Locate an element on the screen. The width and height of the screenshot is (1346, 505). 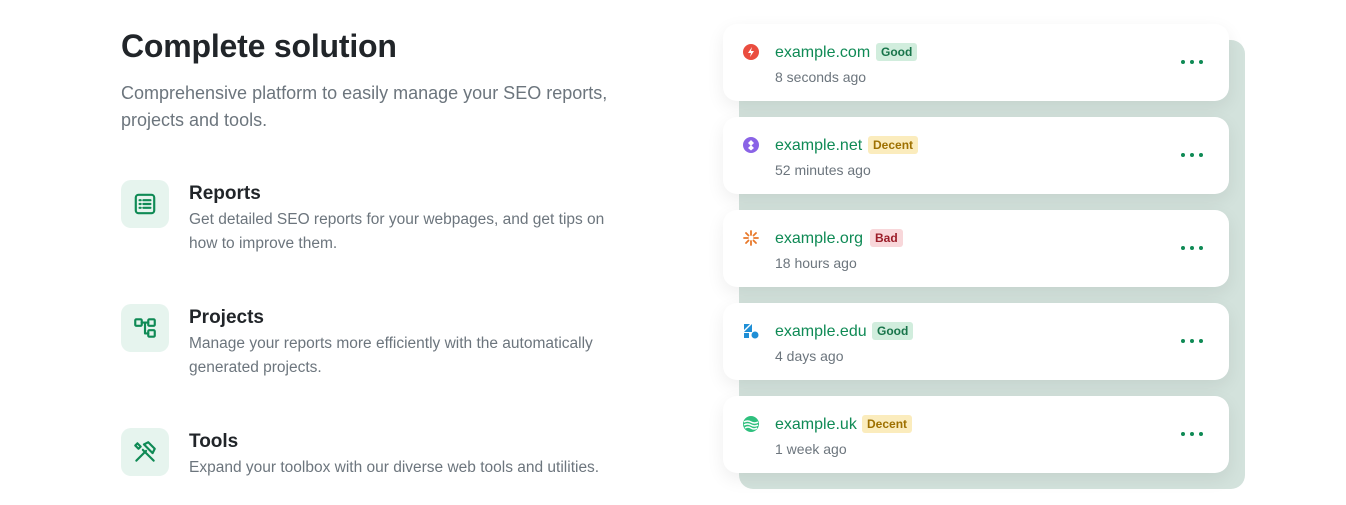
status-badge: Bad is located at coordinates (886, 238).